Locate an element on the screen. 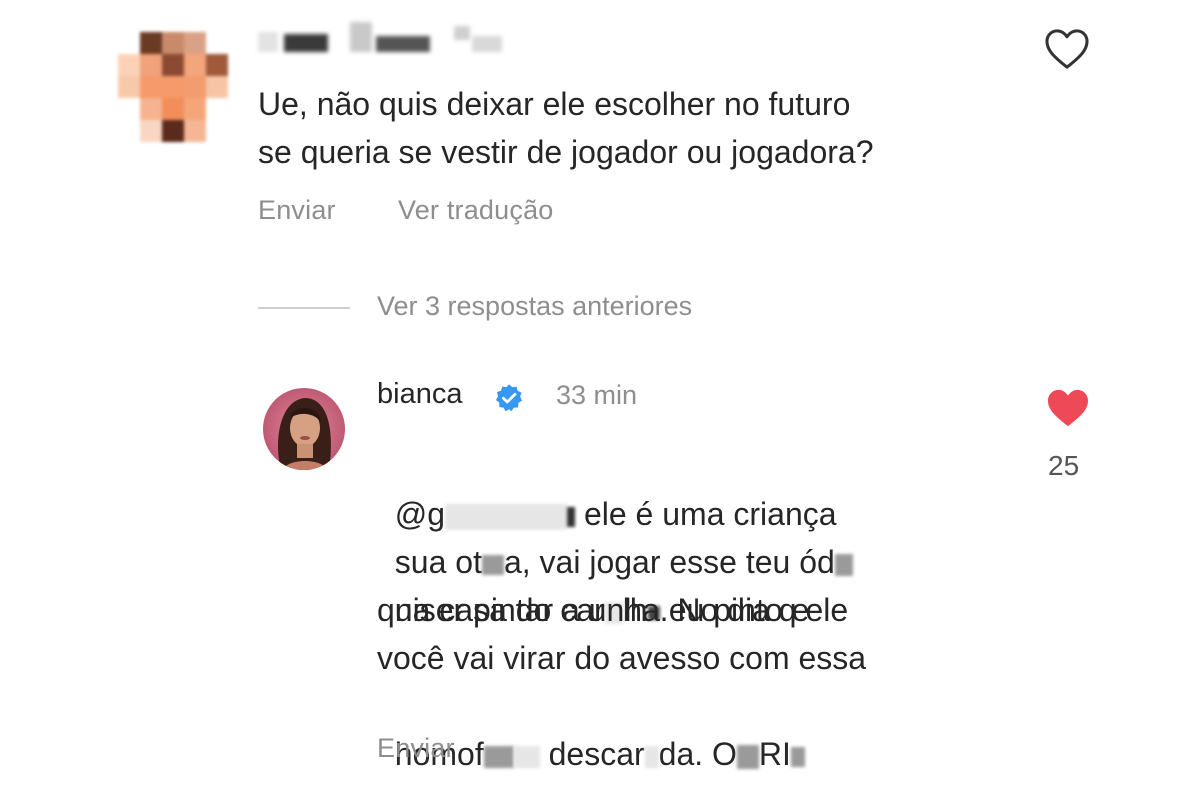  commenter-avatar-pixelated is located at coordinates (173, 87).